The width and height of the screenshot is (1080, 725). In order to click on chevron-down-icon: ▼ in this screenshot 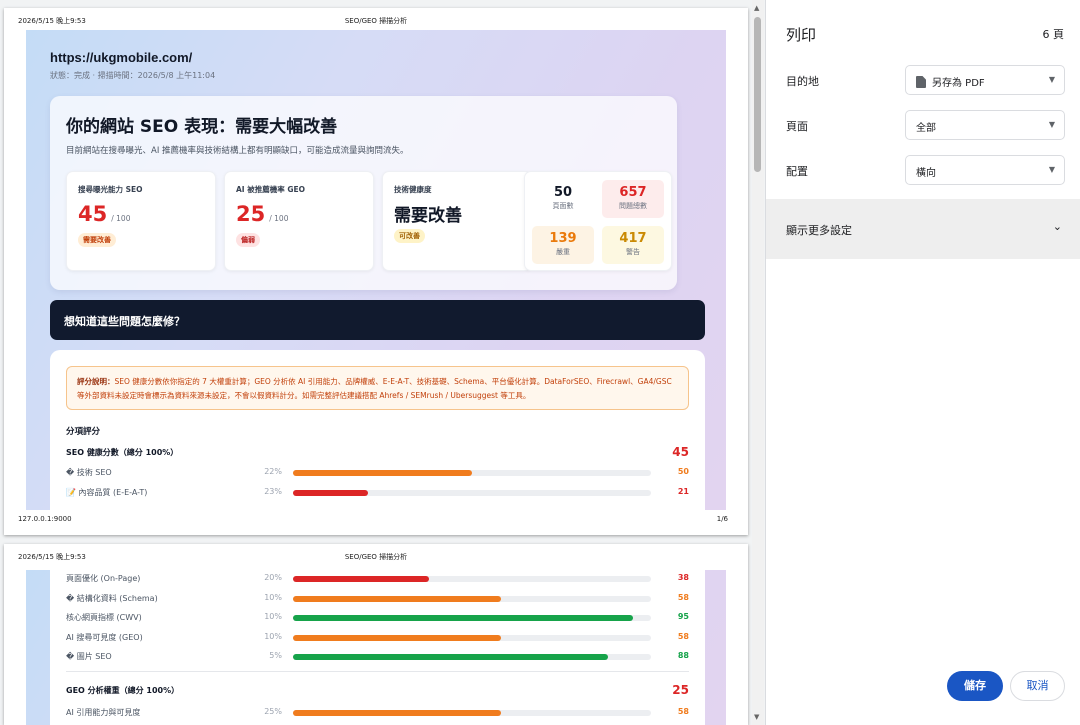, I will do `click(1051, 124)`.